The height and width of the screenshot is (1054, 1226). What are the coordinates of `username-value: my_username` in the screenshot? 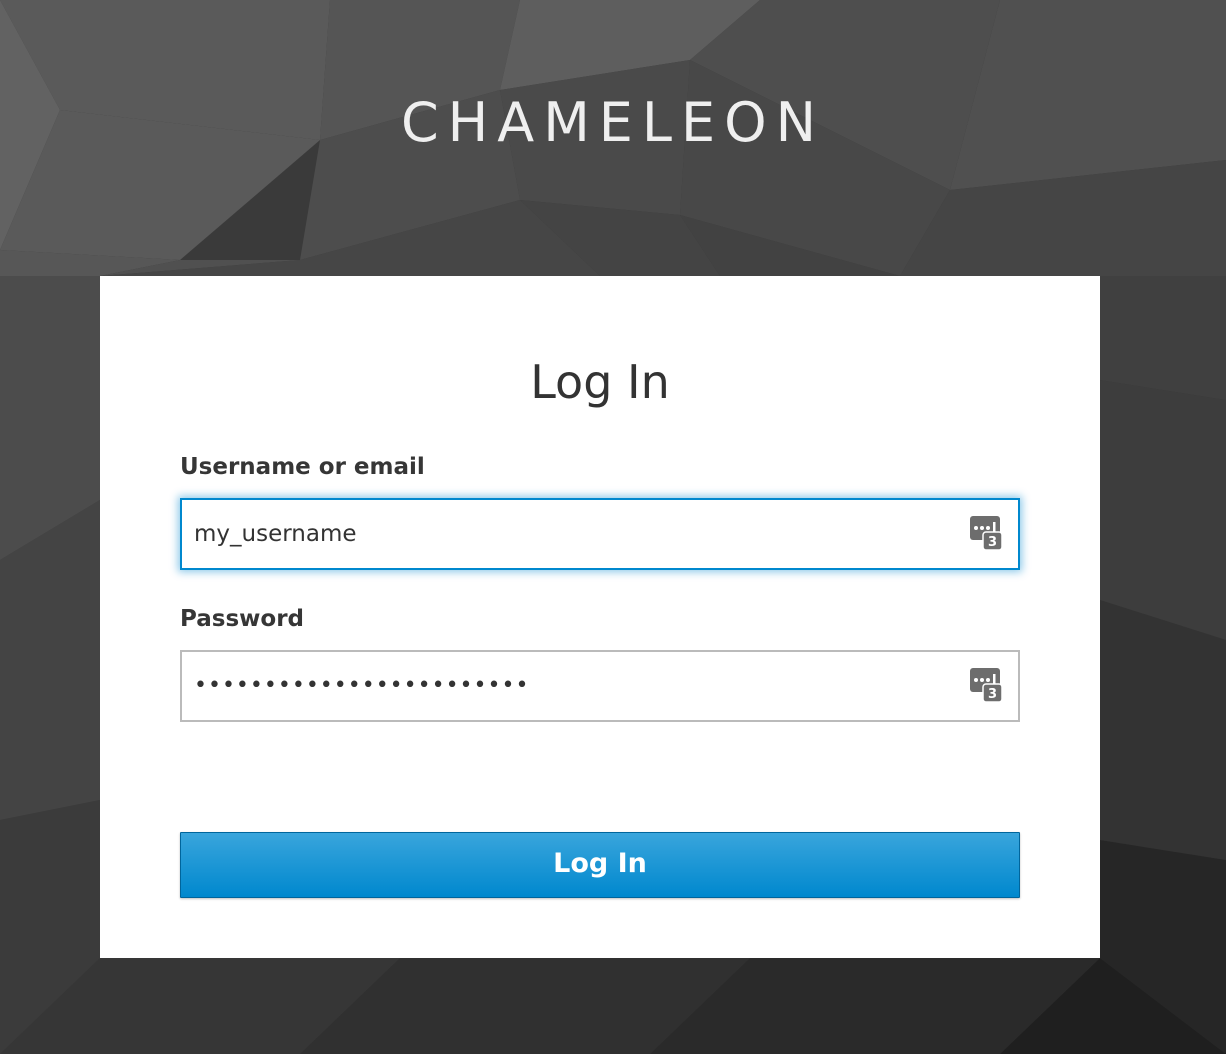 It's located at (275, 534).